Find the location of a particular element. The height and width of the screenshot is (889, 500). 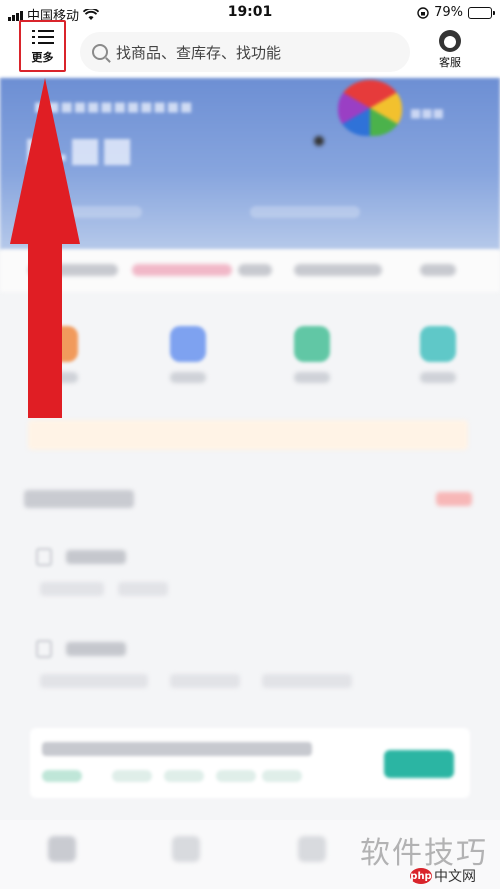

blurred-card-title is located at coordinates (177, 749).